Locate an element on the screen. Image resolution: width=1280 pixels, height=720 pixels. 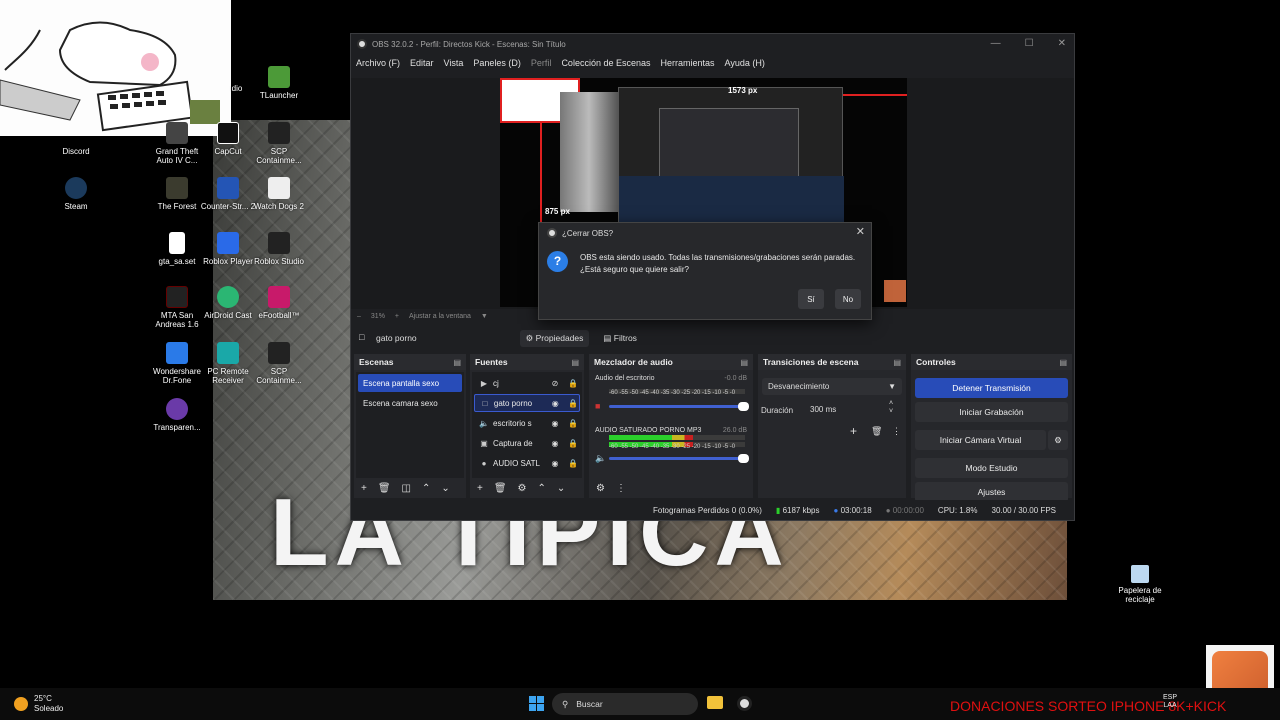
add-transition-button: + is located at coordinates (853, 431).